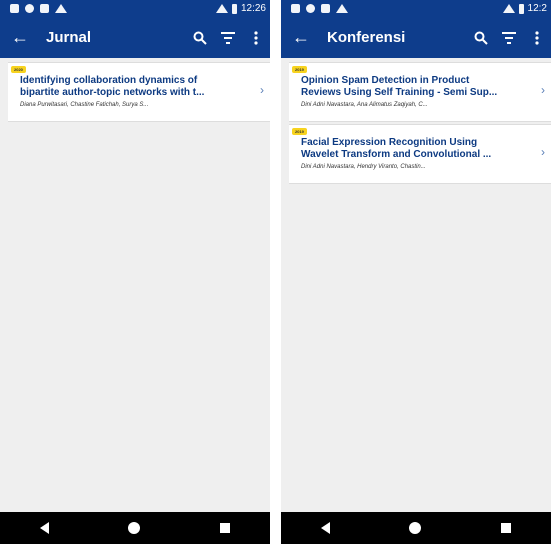 The image size is (551, 544). What do you see at coordinates (416, 37) in the screenshot?
I see `app-bar: ← Konferensi` at bounding box center [416, 37].